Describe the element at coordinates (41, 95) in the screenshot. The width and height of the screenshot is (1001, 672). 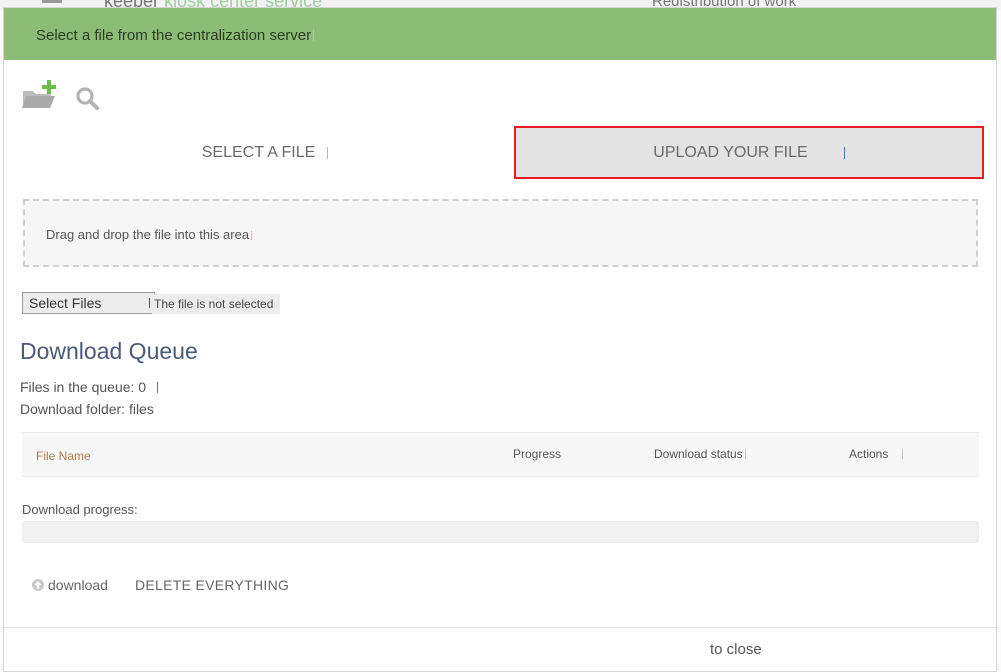
I see `folder-plus-icon` at that location.